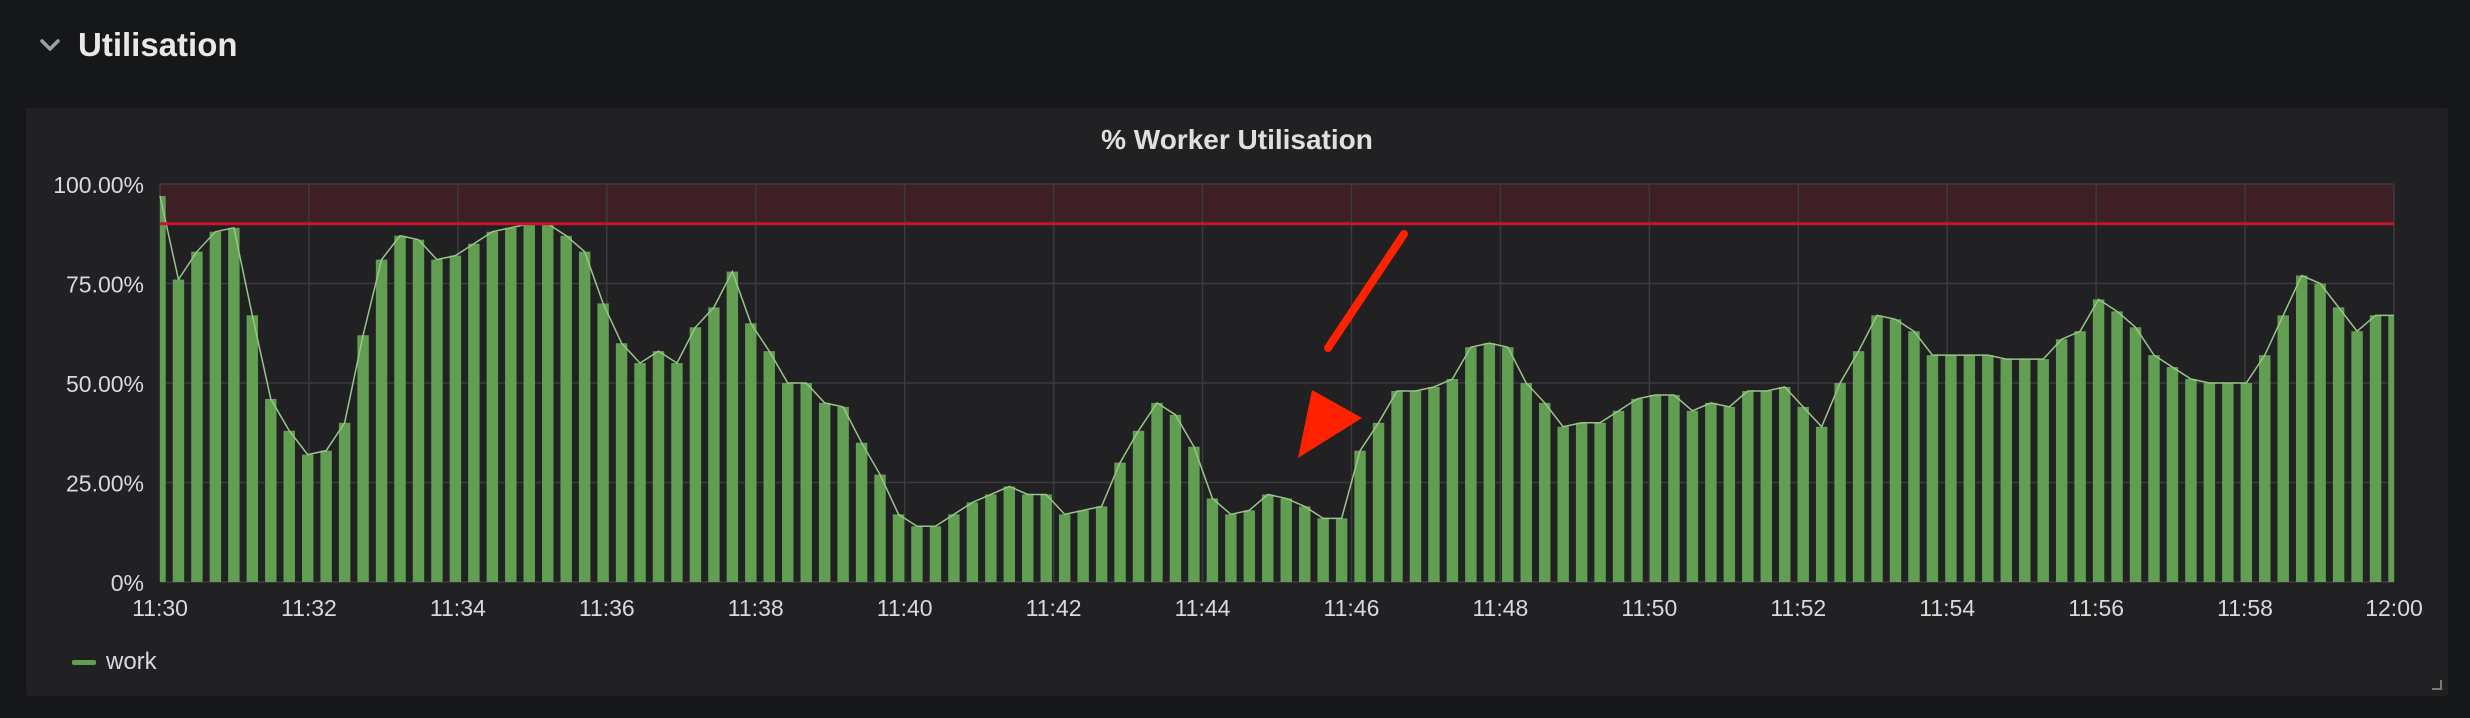  What do you see at coordinates (1798, 608) in the screenshot?
I see `x-tick-label: 11:52` at bounding box center [1798, 608].